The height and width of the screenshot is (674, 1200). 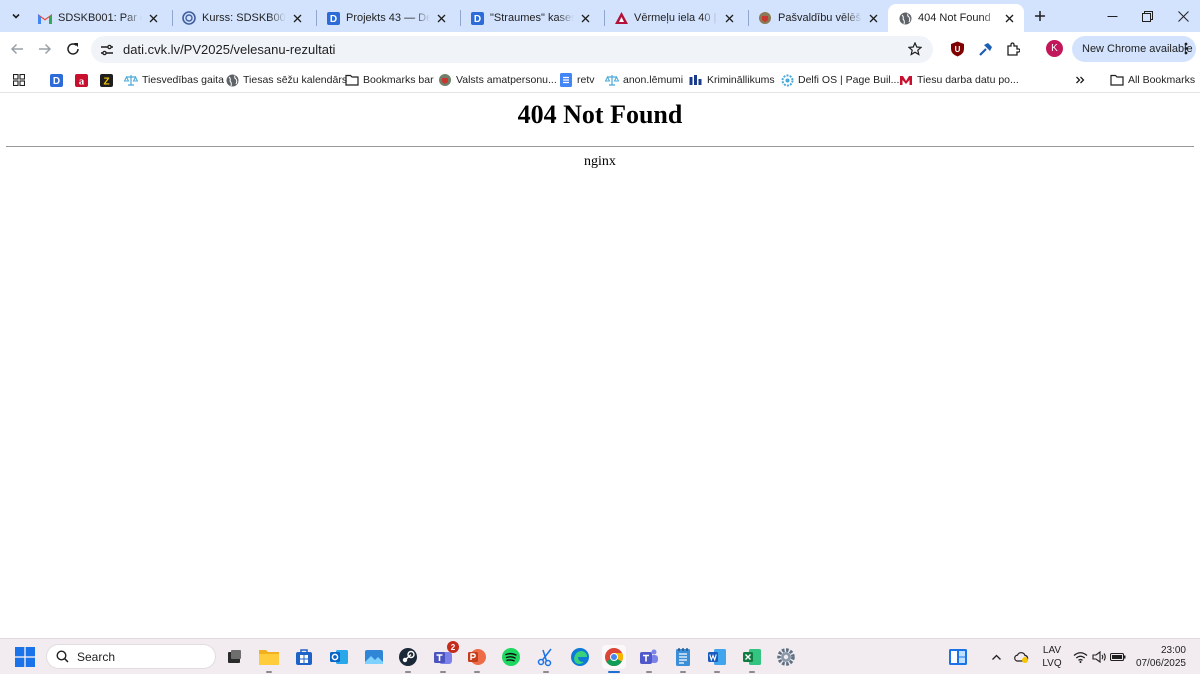 I want to click on gmail-icon, so click(x=45, y=18).